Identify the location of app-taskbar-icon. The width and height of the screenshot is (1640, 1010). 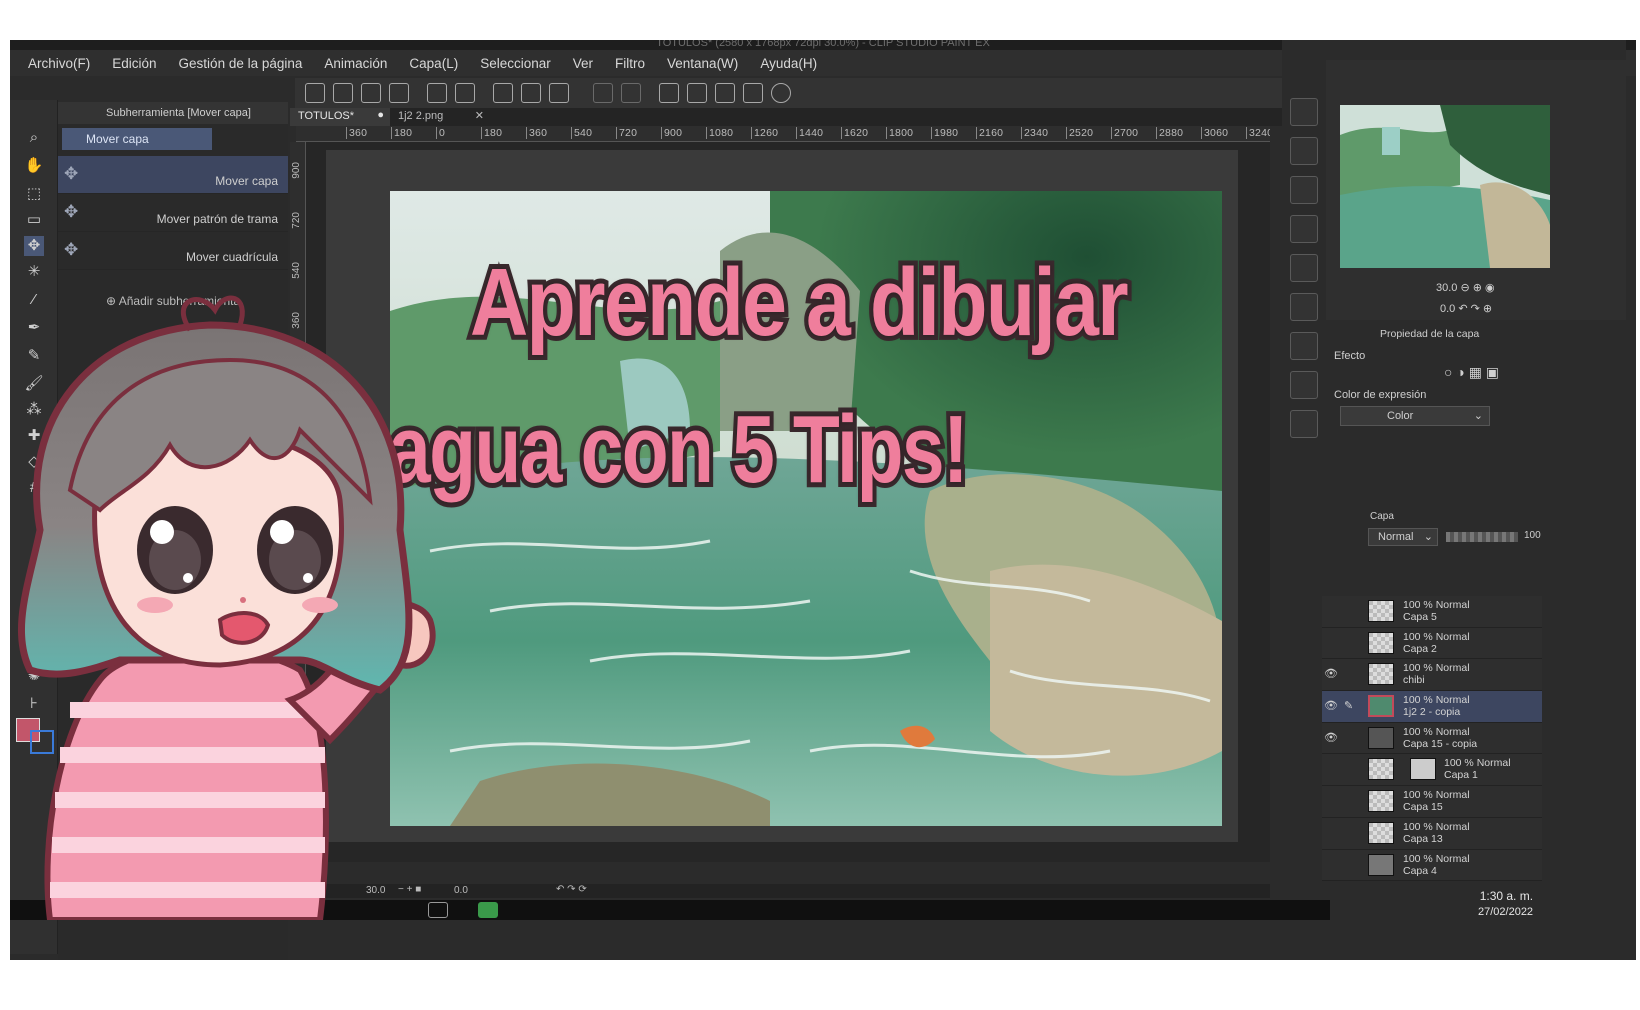
(488, 910).